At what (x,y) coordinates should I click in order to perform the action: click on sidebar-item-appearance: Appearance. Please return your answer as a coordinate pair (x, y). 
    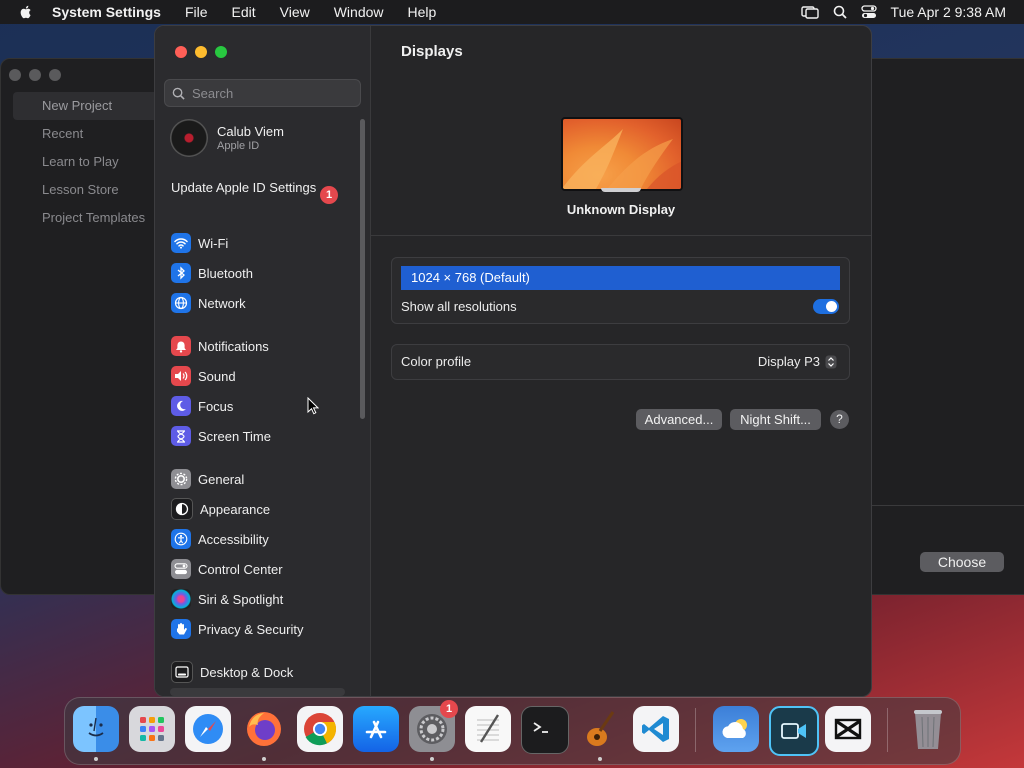
    Looking at the image, I should click on (220, 509).